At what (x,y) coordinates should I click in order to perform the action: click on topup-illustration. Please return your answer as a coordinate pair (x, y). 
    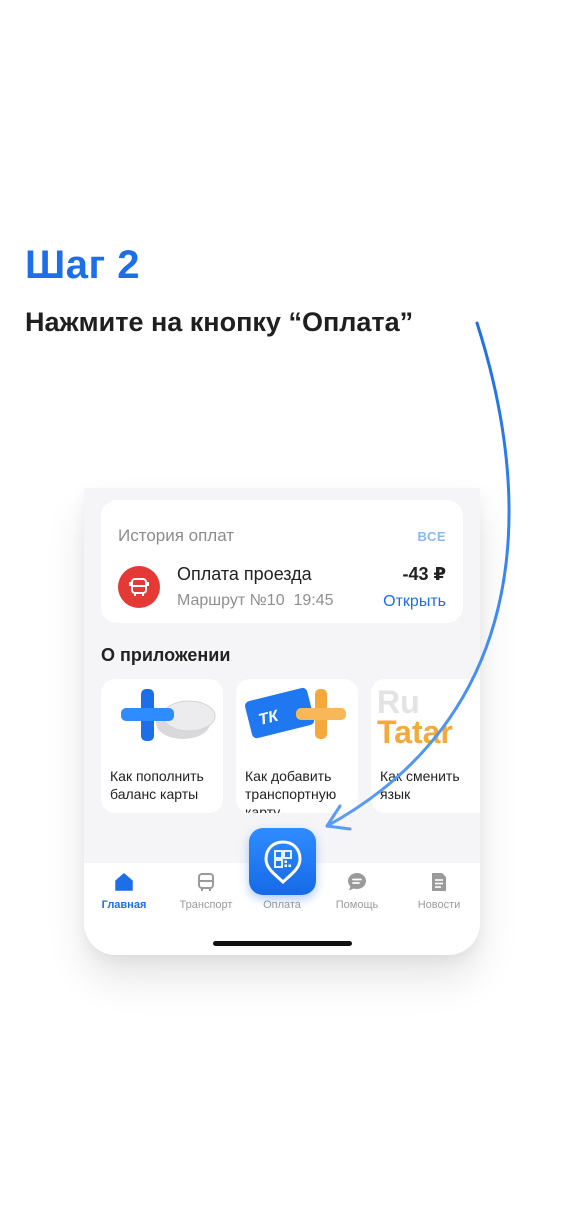
    Looking at the image, I should click on (168, 715).